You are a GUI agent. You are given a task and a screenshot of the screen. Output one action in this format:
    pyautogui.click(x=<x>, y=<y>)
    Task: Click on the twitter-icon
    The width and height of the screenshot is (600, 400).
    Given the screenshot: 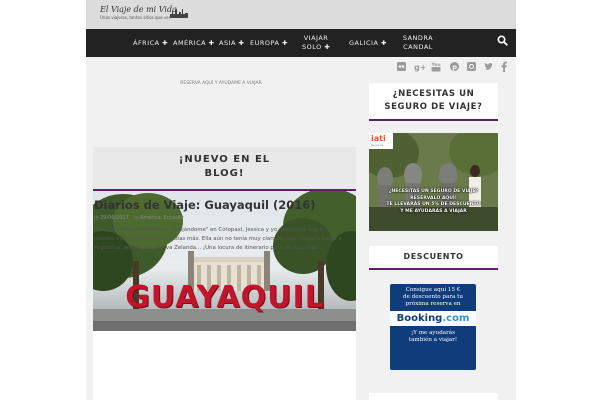 What is the action you would take?
    pyautogui.click(x=488, y=66)
    